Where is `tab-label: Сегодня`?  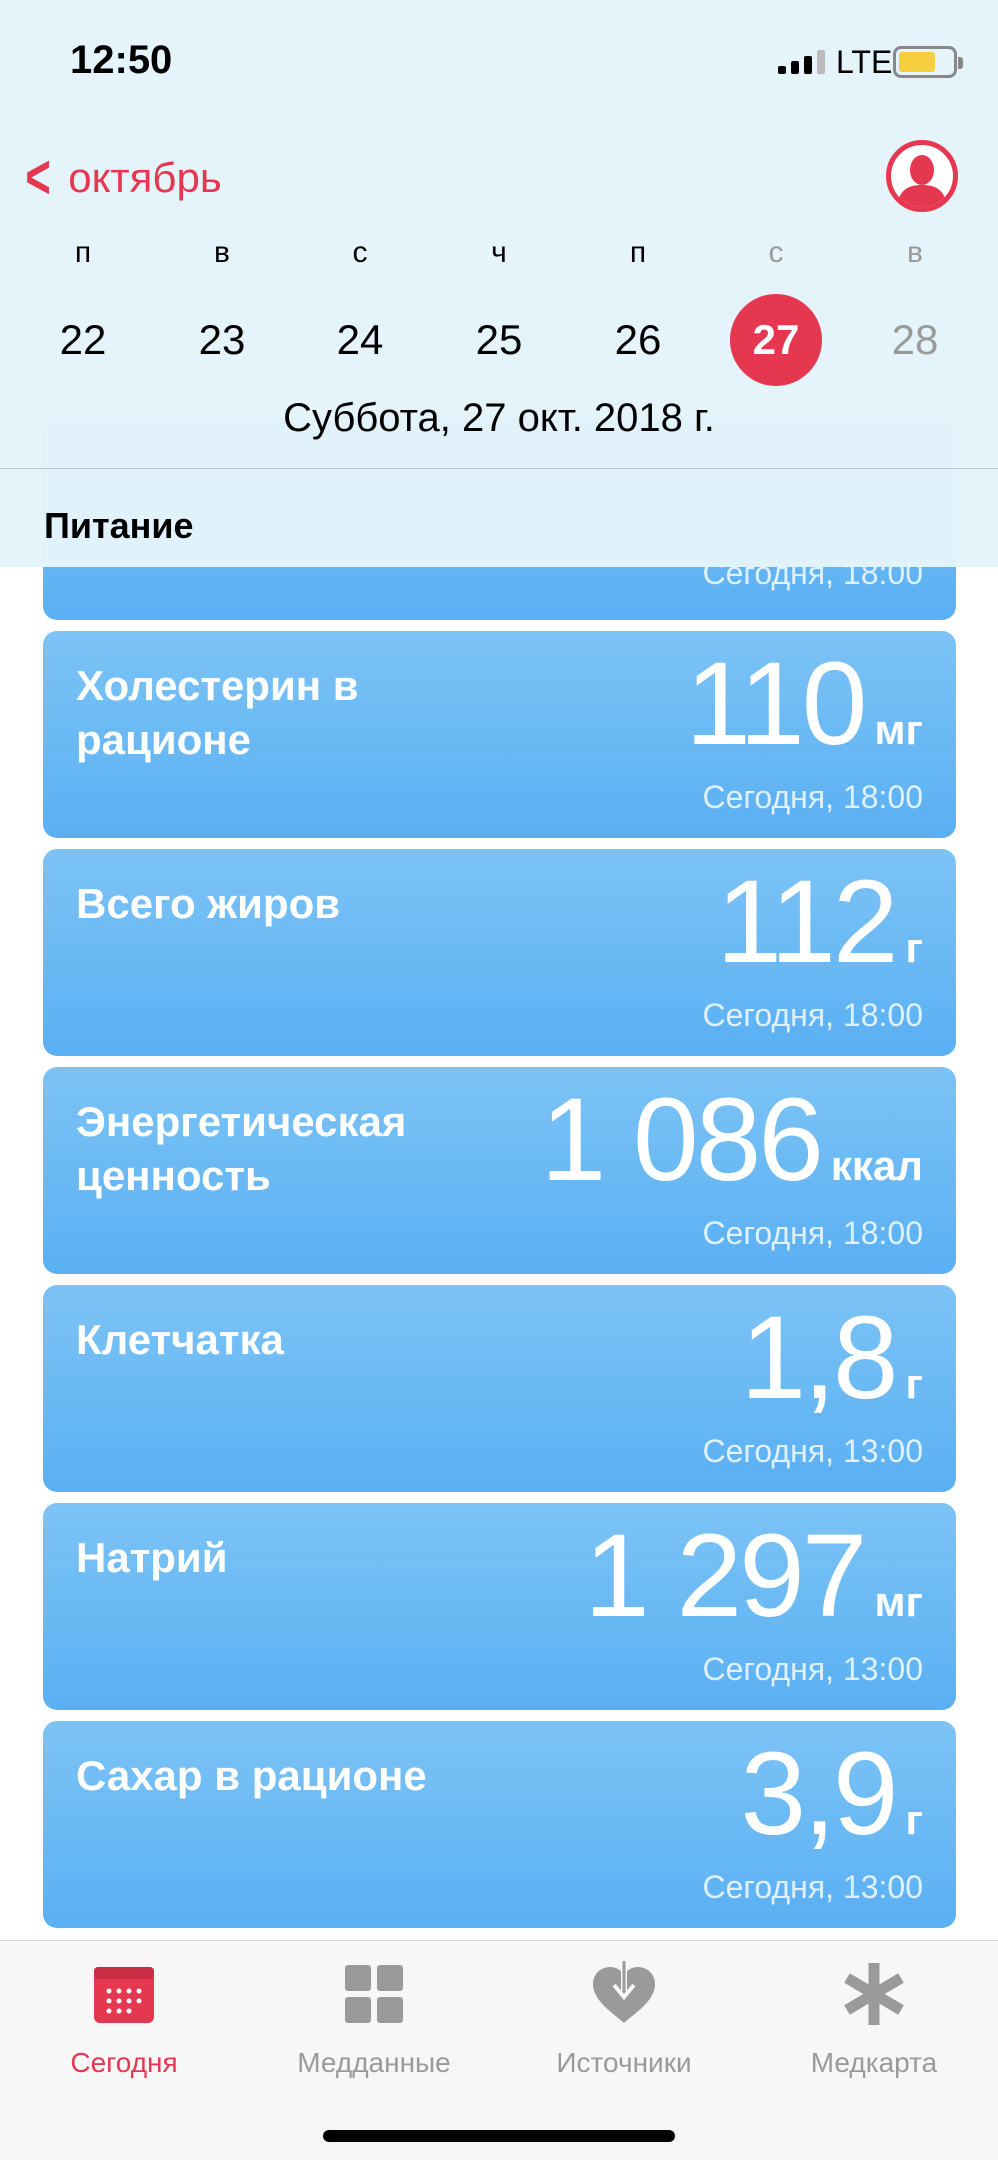
tab-label: Сегодня is located at coordinates (124, 2062).